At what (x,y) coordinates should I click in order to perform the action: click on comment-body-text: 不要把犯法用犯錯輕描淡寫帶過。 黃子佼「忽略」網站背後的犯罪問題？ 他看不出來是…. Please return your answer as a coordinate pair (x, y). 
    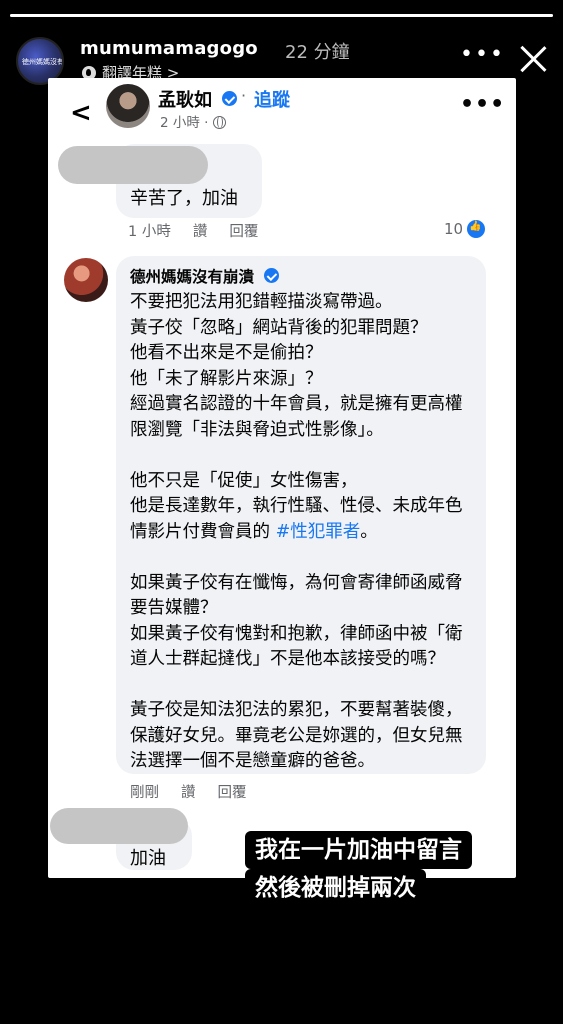
    Looking at the image, I should click on (296, 417).